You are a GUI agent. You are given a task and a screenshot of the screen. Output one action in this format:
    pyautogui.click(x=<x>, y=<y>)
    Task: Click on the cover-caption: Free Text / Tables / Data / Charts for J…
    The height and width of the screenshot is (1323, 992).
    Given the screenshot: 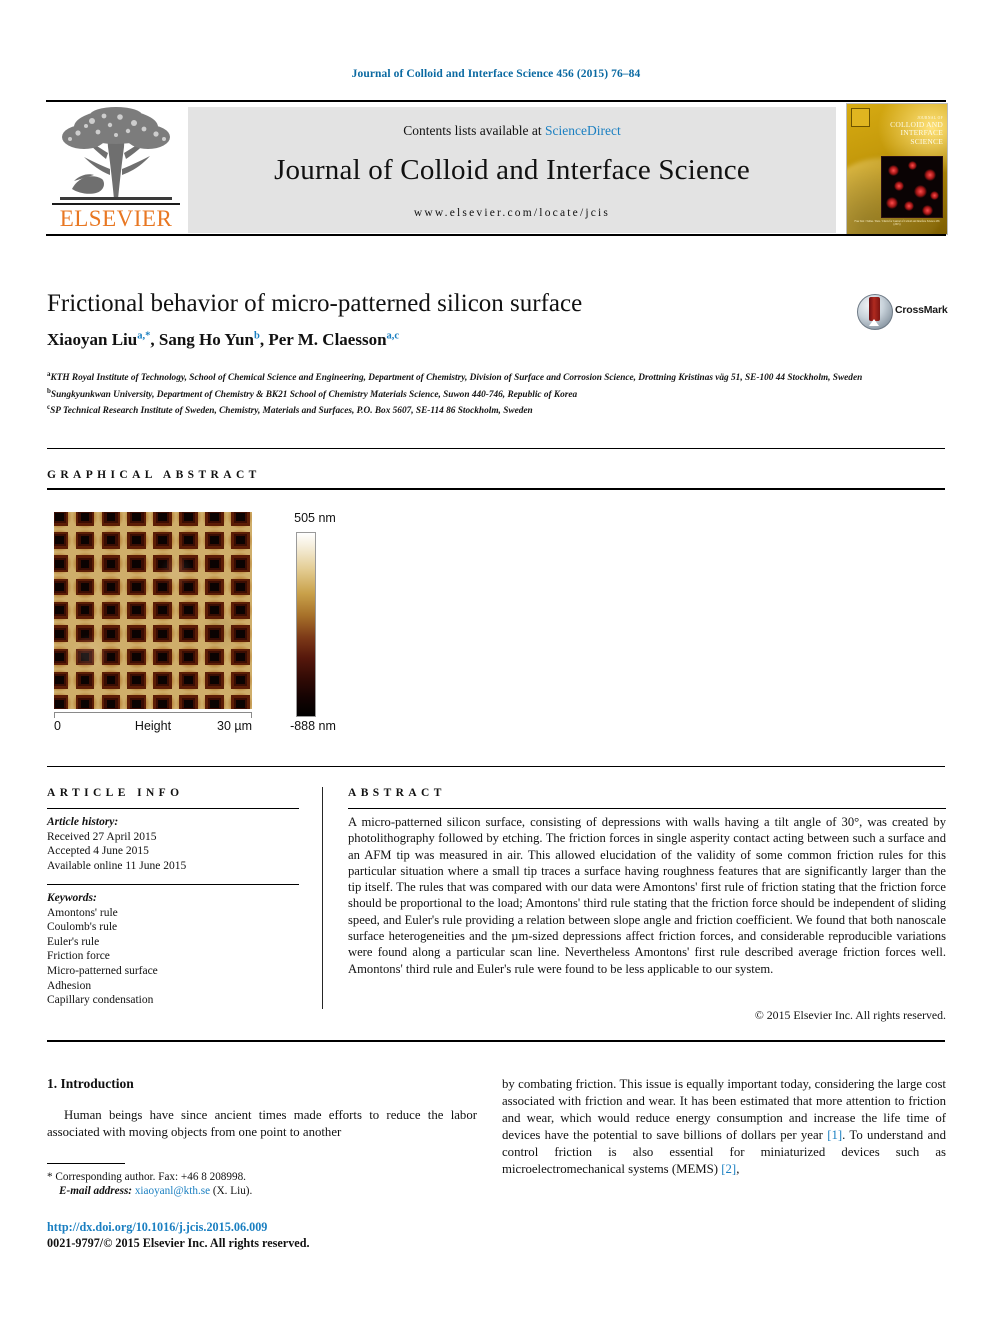 What is the action you would take?
    pyautogui.click(x=897, y=223)
    